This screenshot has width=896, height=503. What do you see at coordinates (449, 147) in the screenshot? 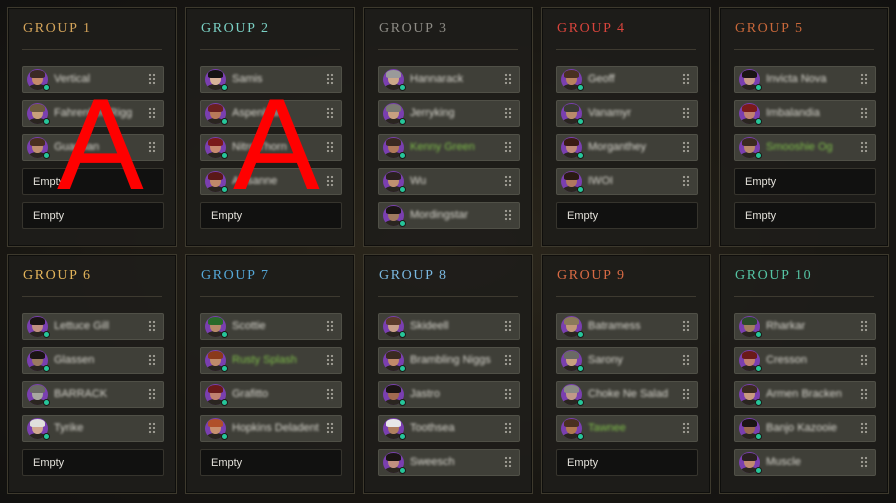
I see `member-slot: Kenny Green` at bounding box center [449, 147].